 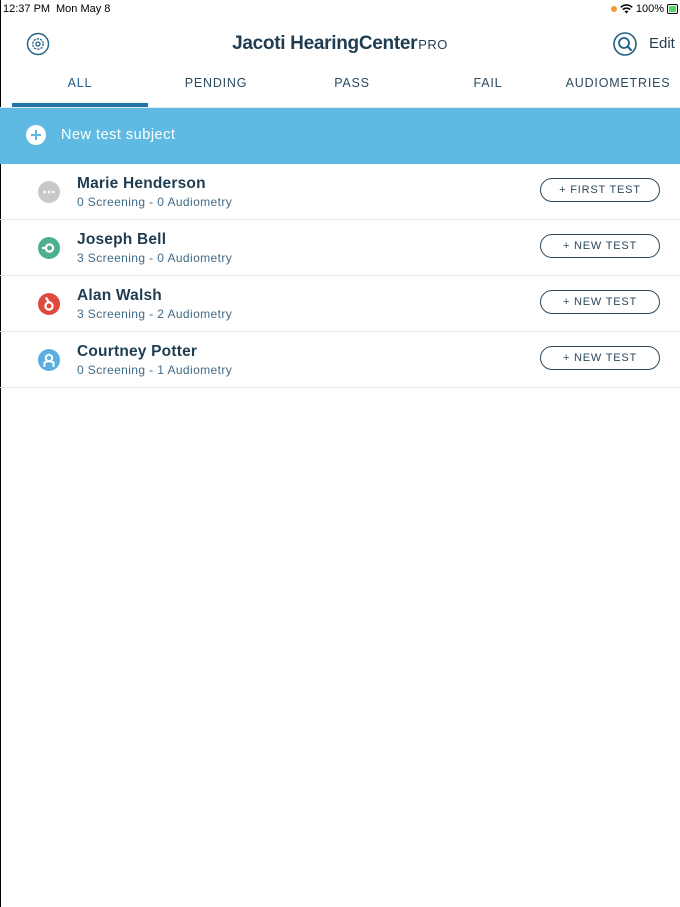 I want to click on app-title-suffix: PRO, so click(x=433, y=44).